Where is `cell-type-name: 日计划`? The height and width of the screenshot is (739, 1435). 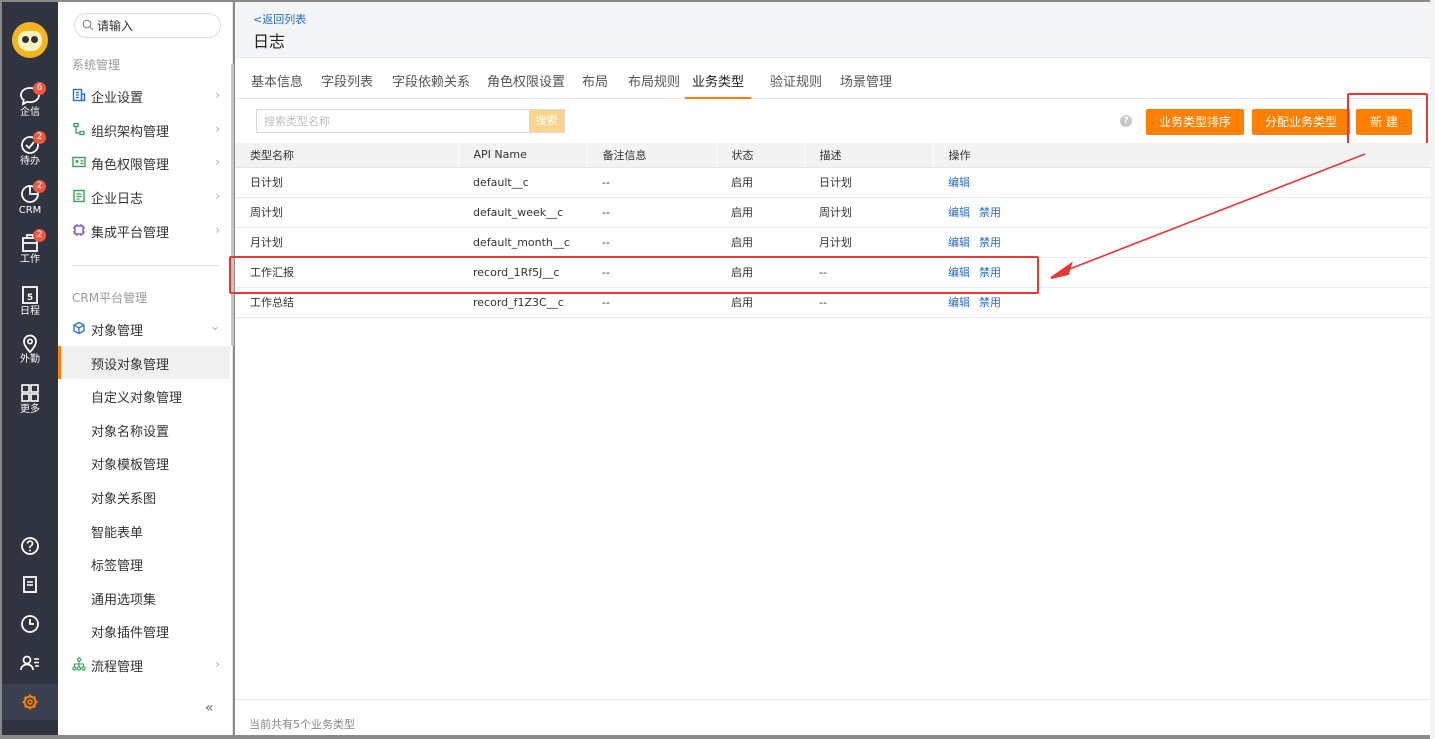
cell-type-name: 日计划 is located at coordinates (346, 182).